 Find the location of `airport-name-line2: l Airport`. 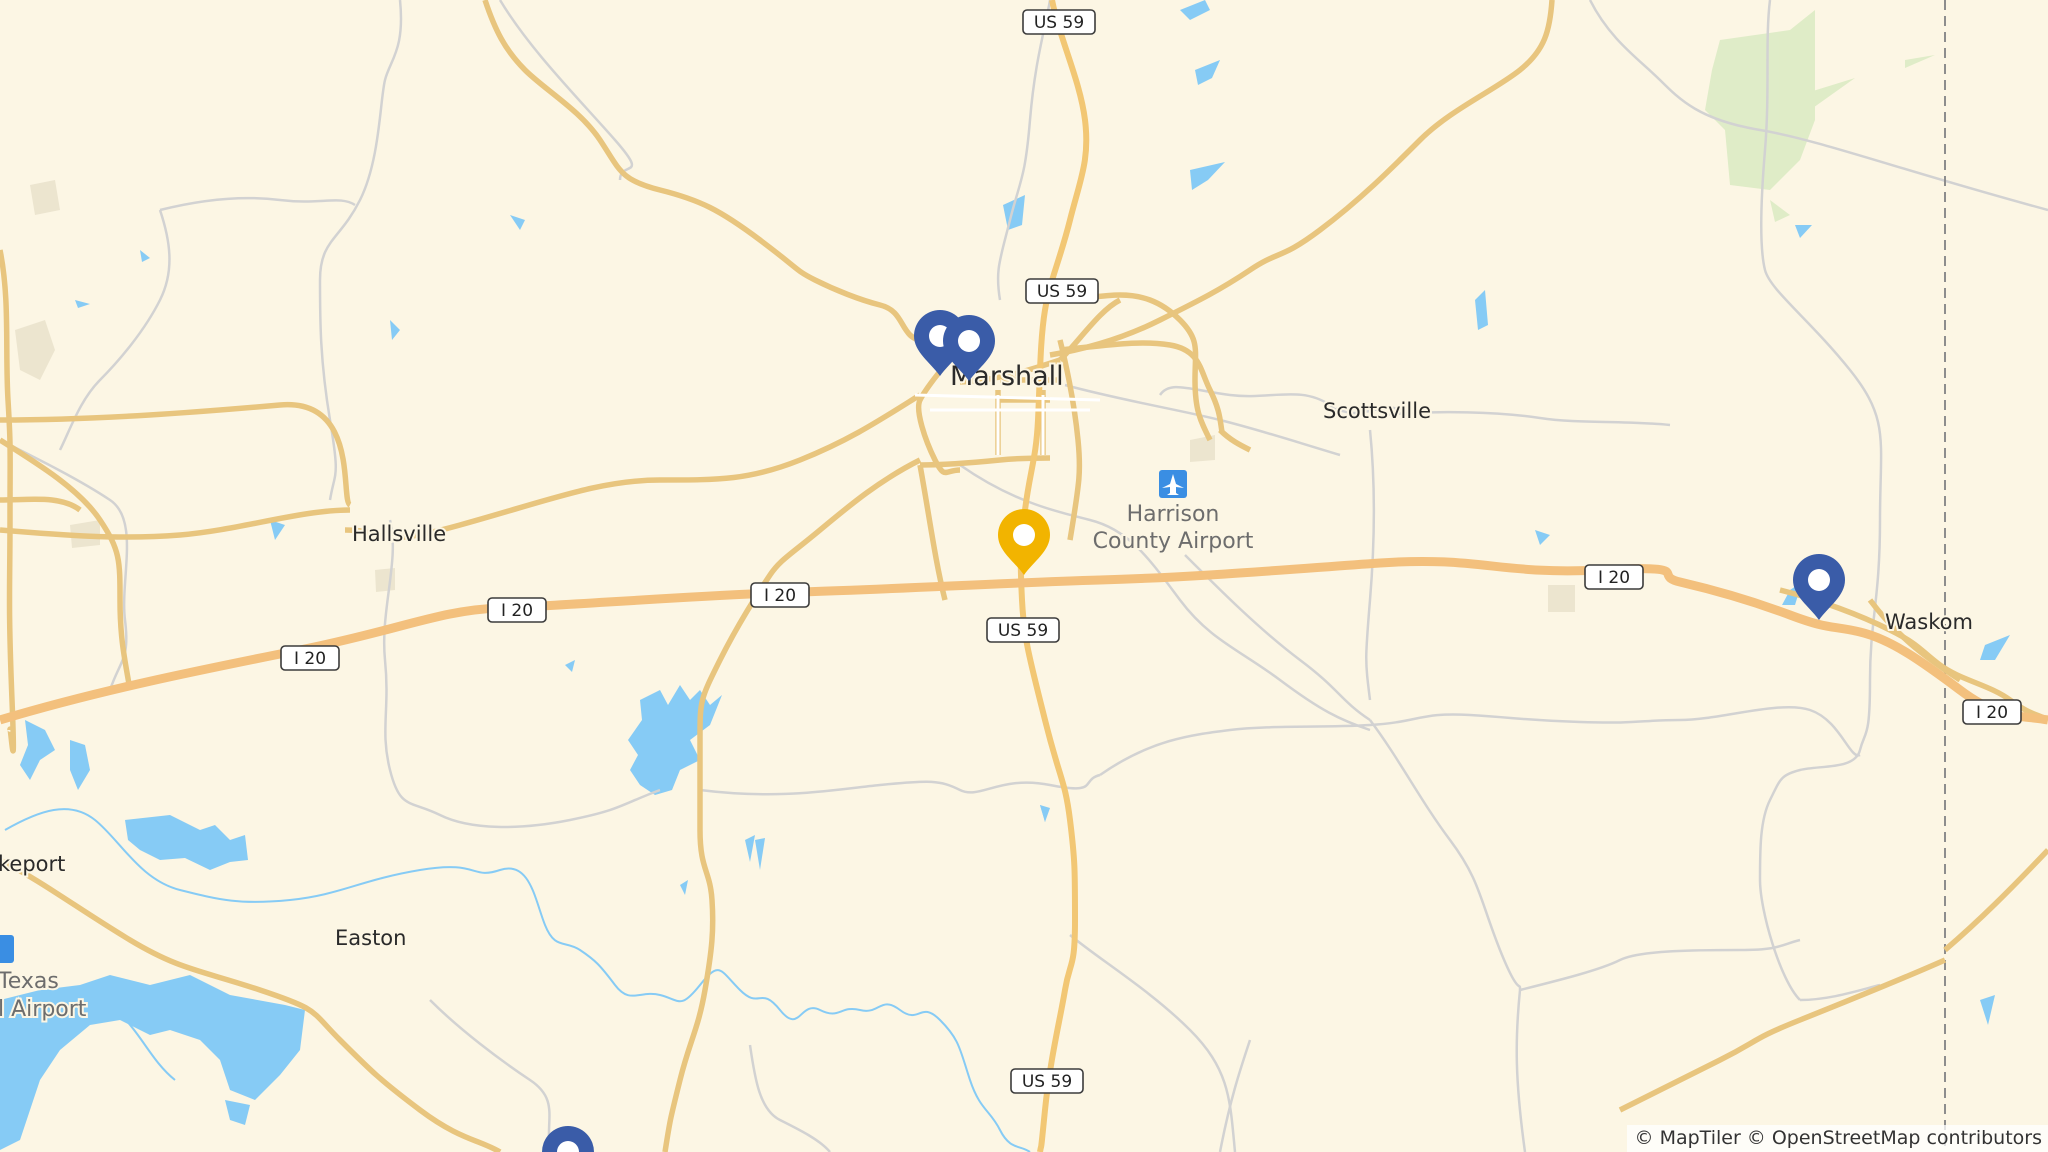

airport-name-line2: l Airport is located at coordinates (43, 1009).